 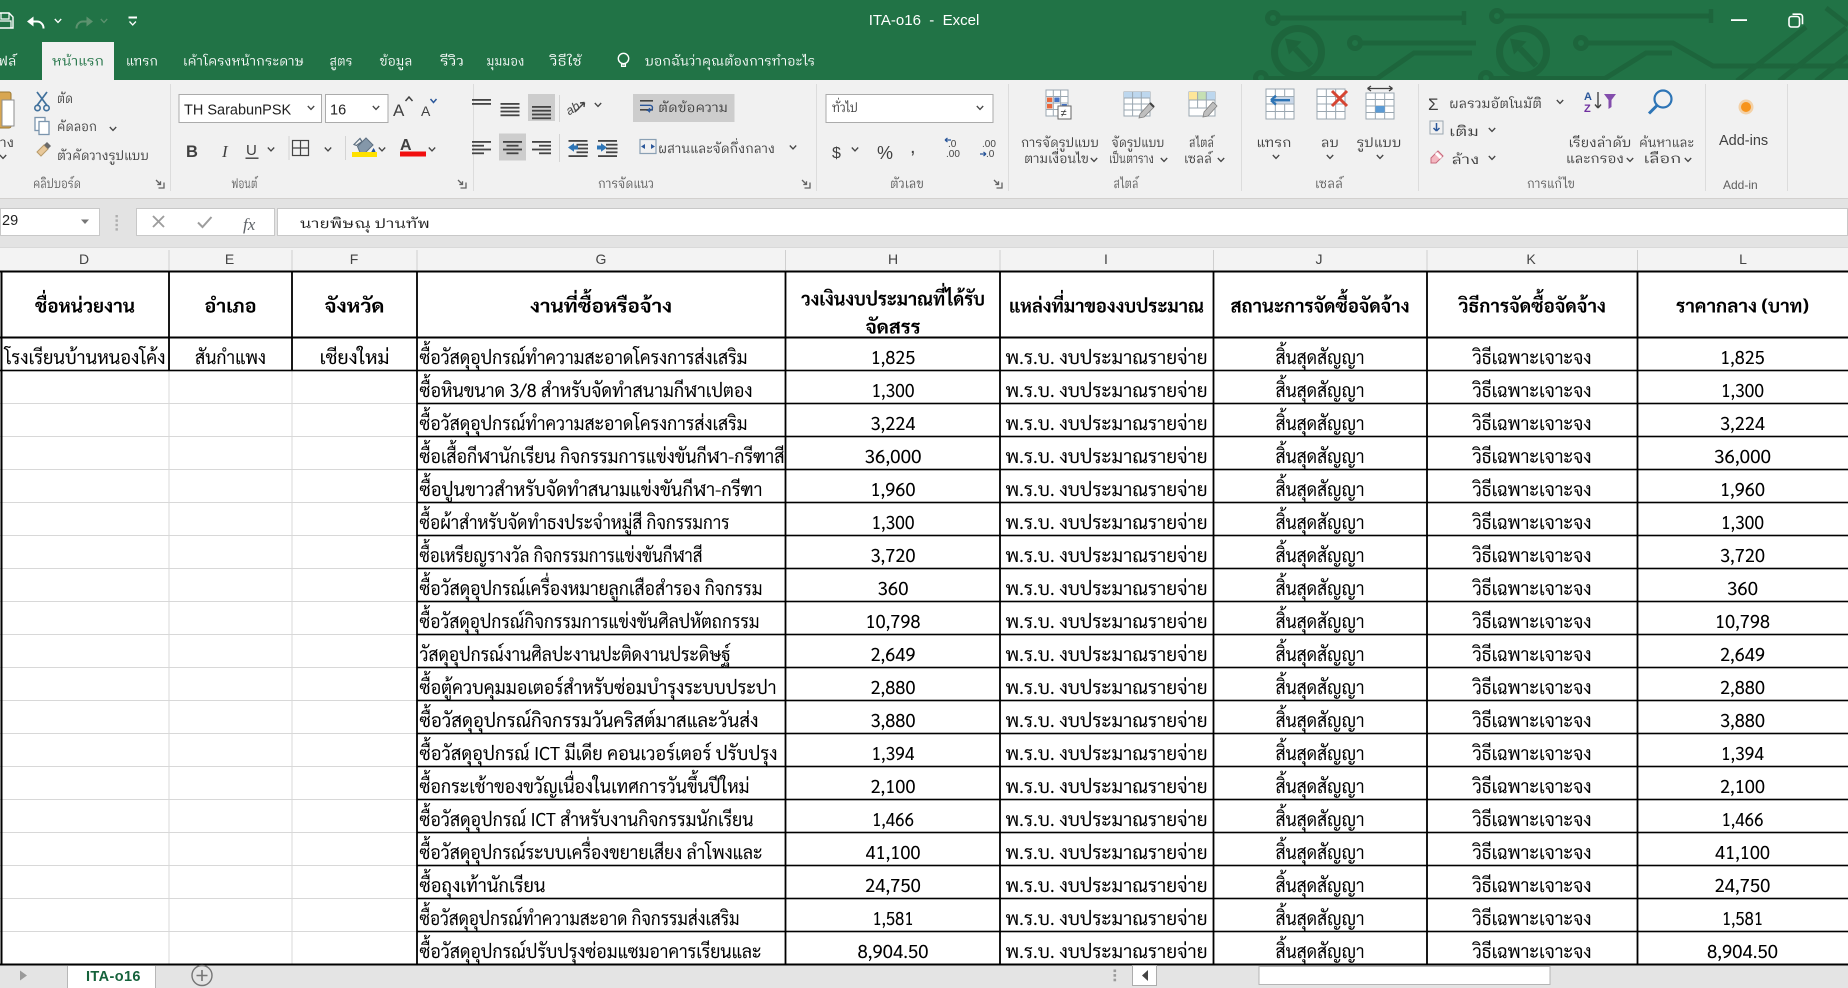 What do you see at coordinates (1587, 109) in the screenshot?
I see `svg-text: Z` at bounding box center [1587, 109].